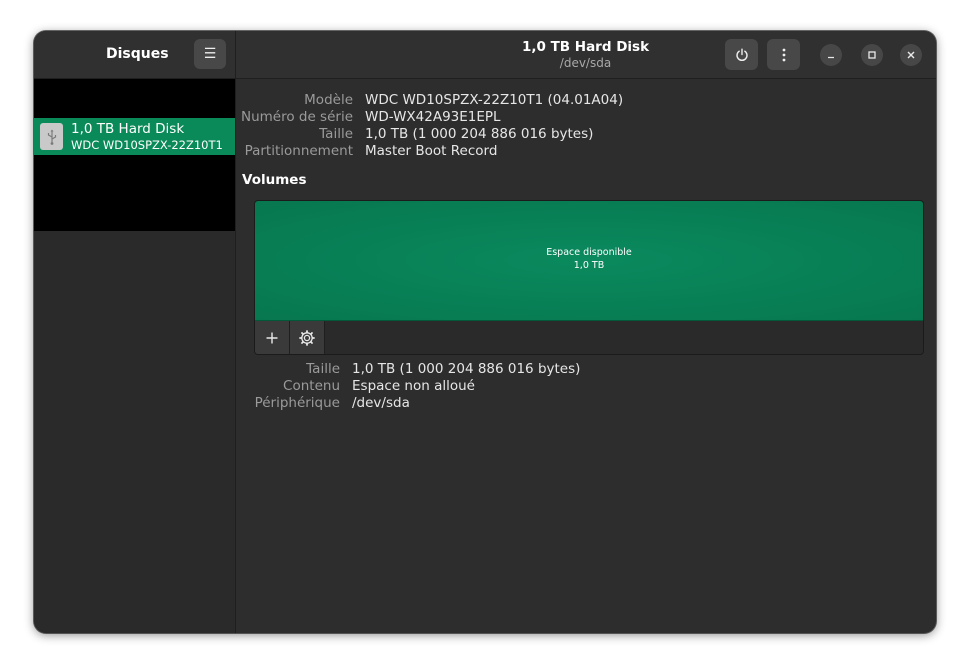 This screenshot has width=970, height=670. Describe the element at coordinates (589, 252) in the screenshot. I see `partition-label: Espace disponible` at that location.